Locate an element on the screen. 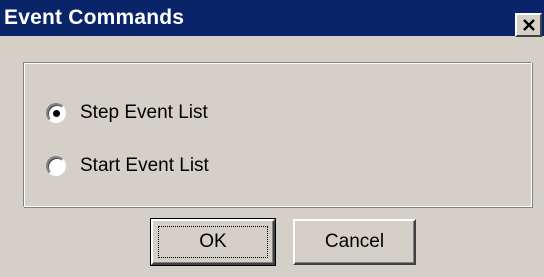 This screenshot has width=544, height=277. title-bar: Event Commands is located at coordinates (272, 18).